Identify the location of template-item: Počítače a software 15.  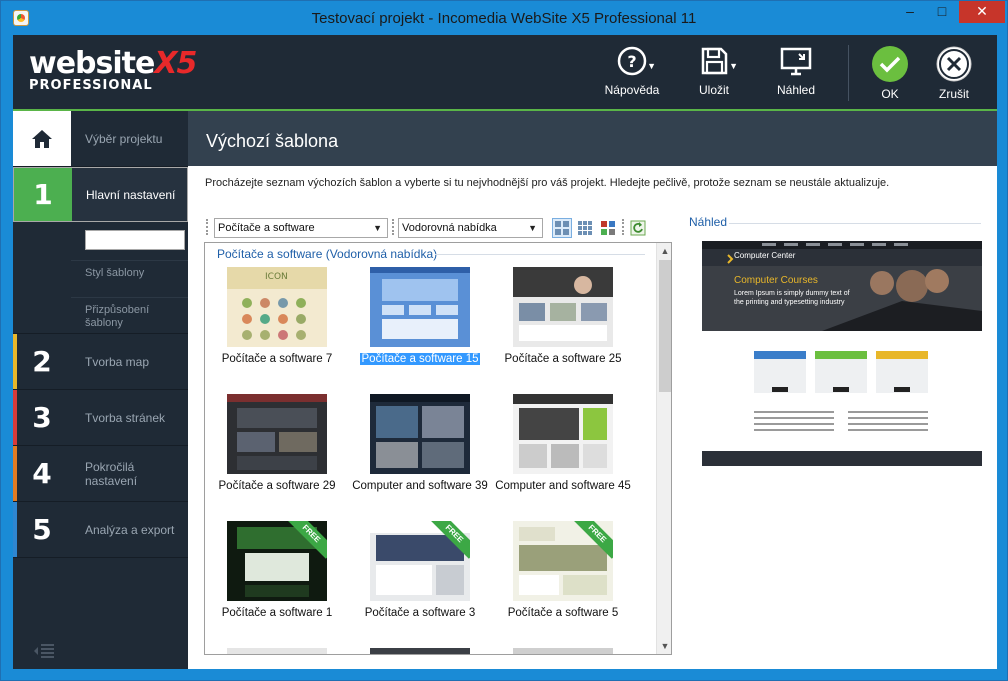
(420, 322).